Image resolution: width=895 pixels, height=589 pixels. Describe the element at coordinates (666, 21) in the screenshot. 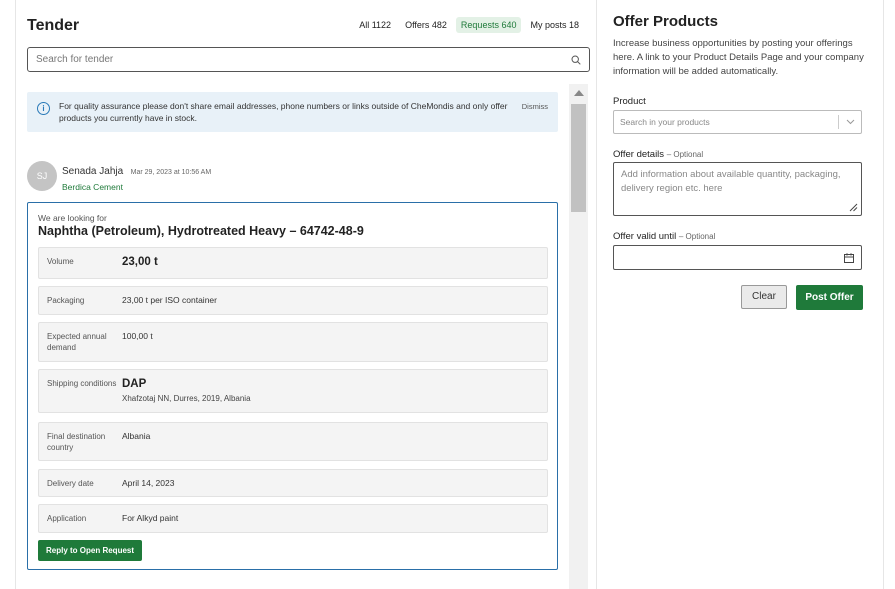

I see `offer-panel-title: Offer Products` at that location.